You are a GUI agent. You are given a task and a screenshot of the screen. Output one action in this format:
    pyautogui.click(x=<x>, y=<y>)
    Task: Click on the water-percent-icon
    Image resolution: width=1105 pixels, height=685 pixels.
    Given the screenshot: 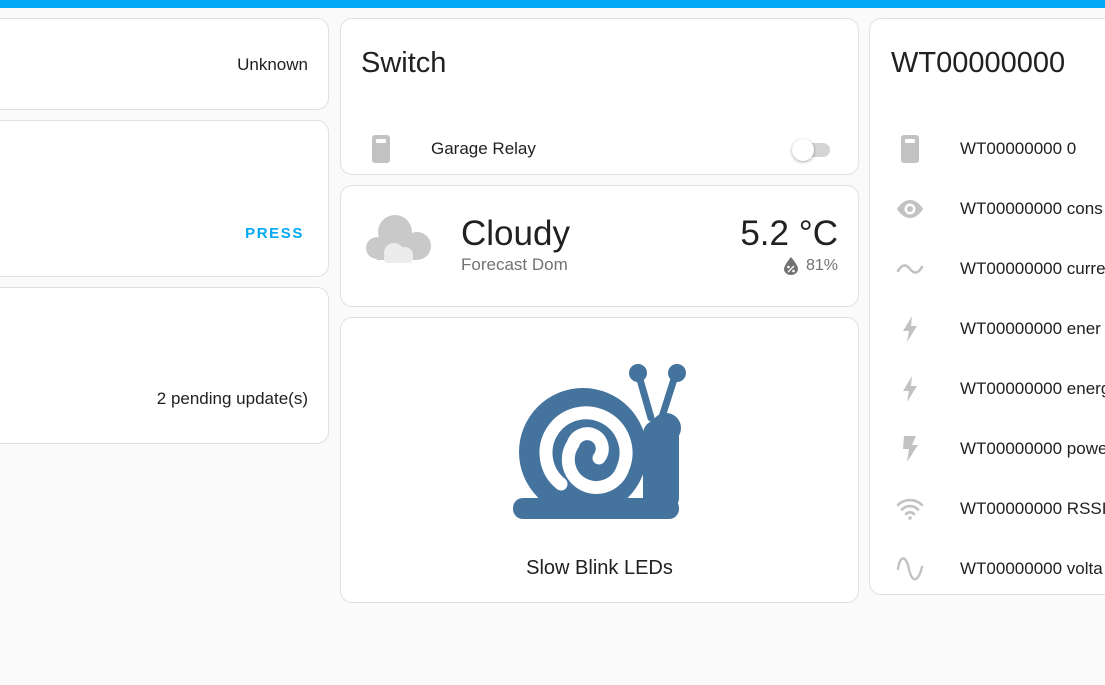 What is the action you would take?
    pyautogui.click(x=790, y=266)
    